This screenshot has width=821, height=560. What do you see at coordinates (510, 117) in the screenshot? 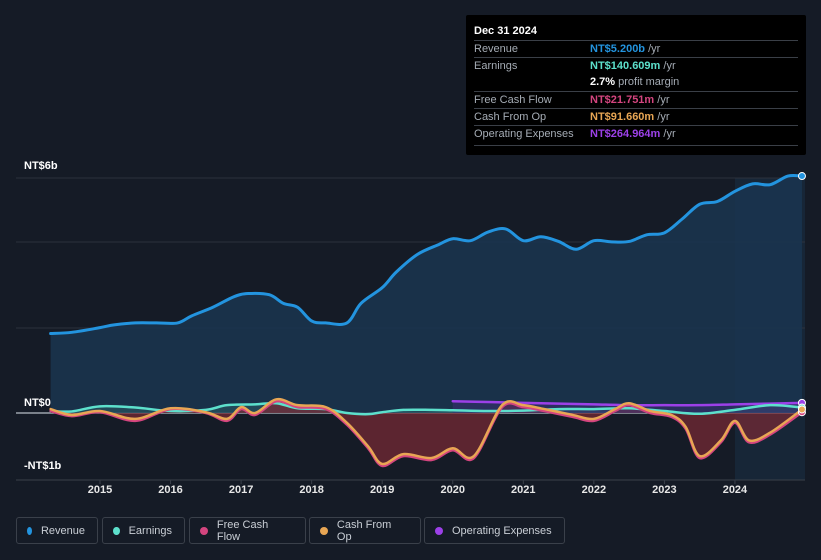
I see `tooltip-label: Cash From Op` at bounding box center [510, 117].